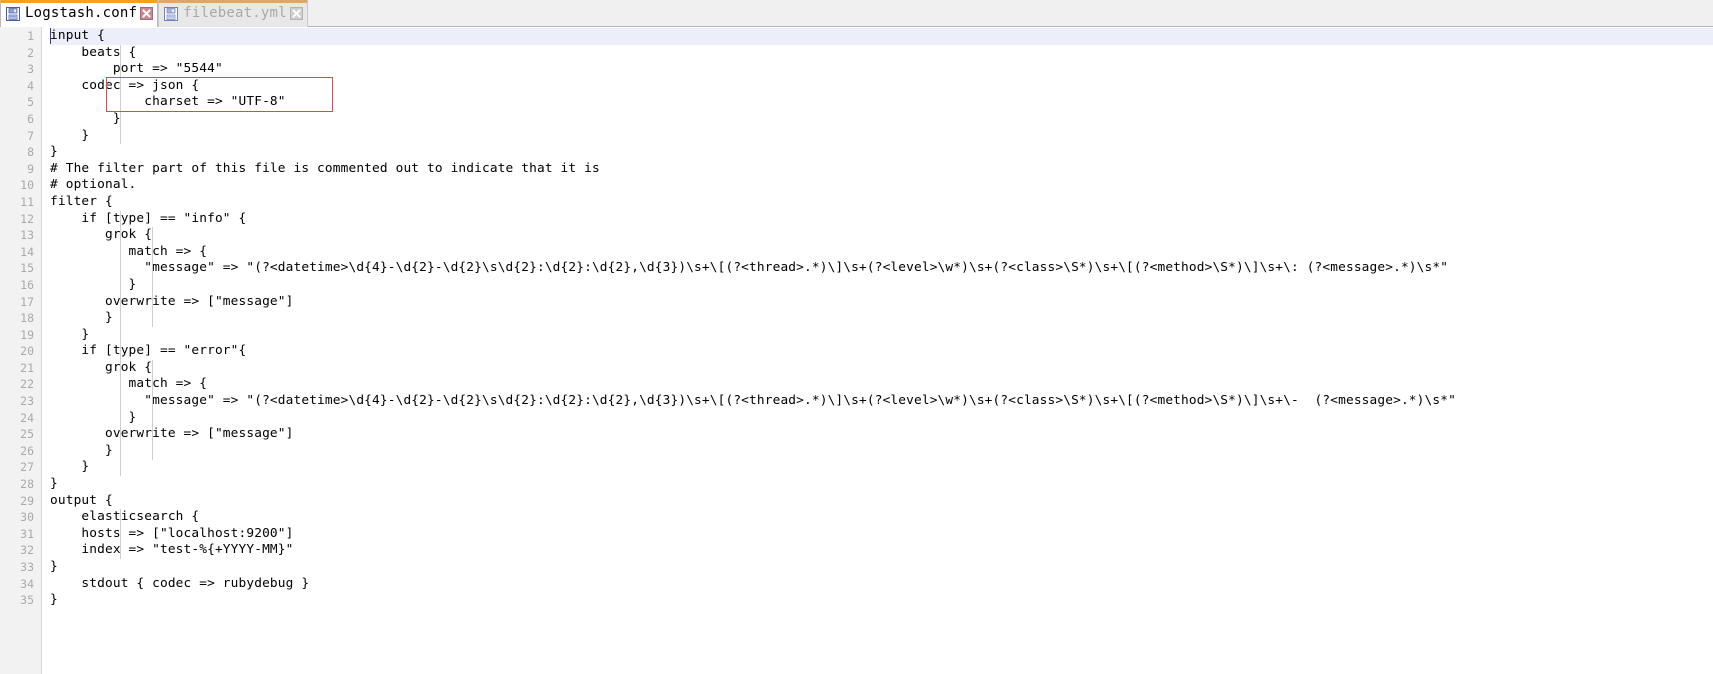 The height and width of the screenshot is (674, 1713). What do you see at coordinates (30, 36) in the screenshot?
I see `line-number: 1` at bounding box center [30, 36].